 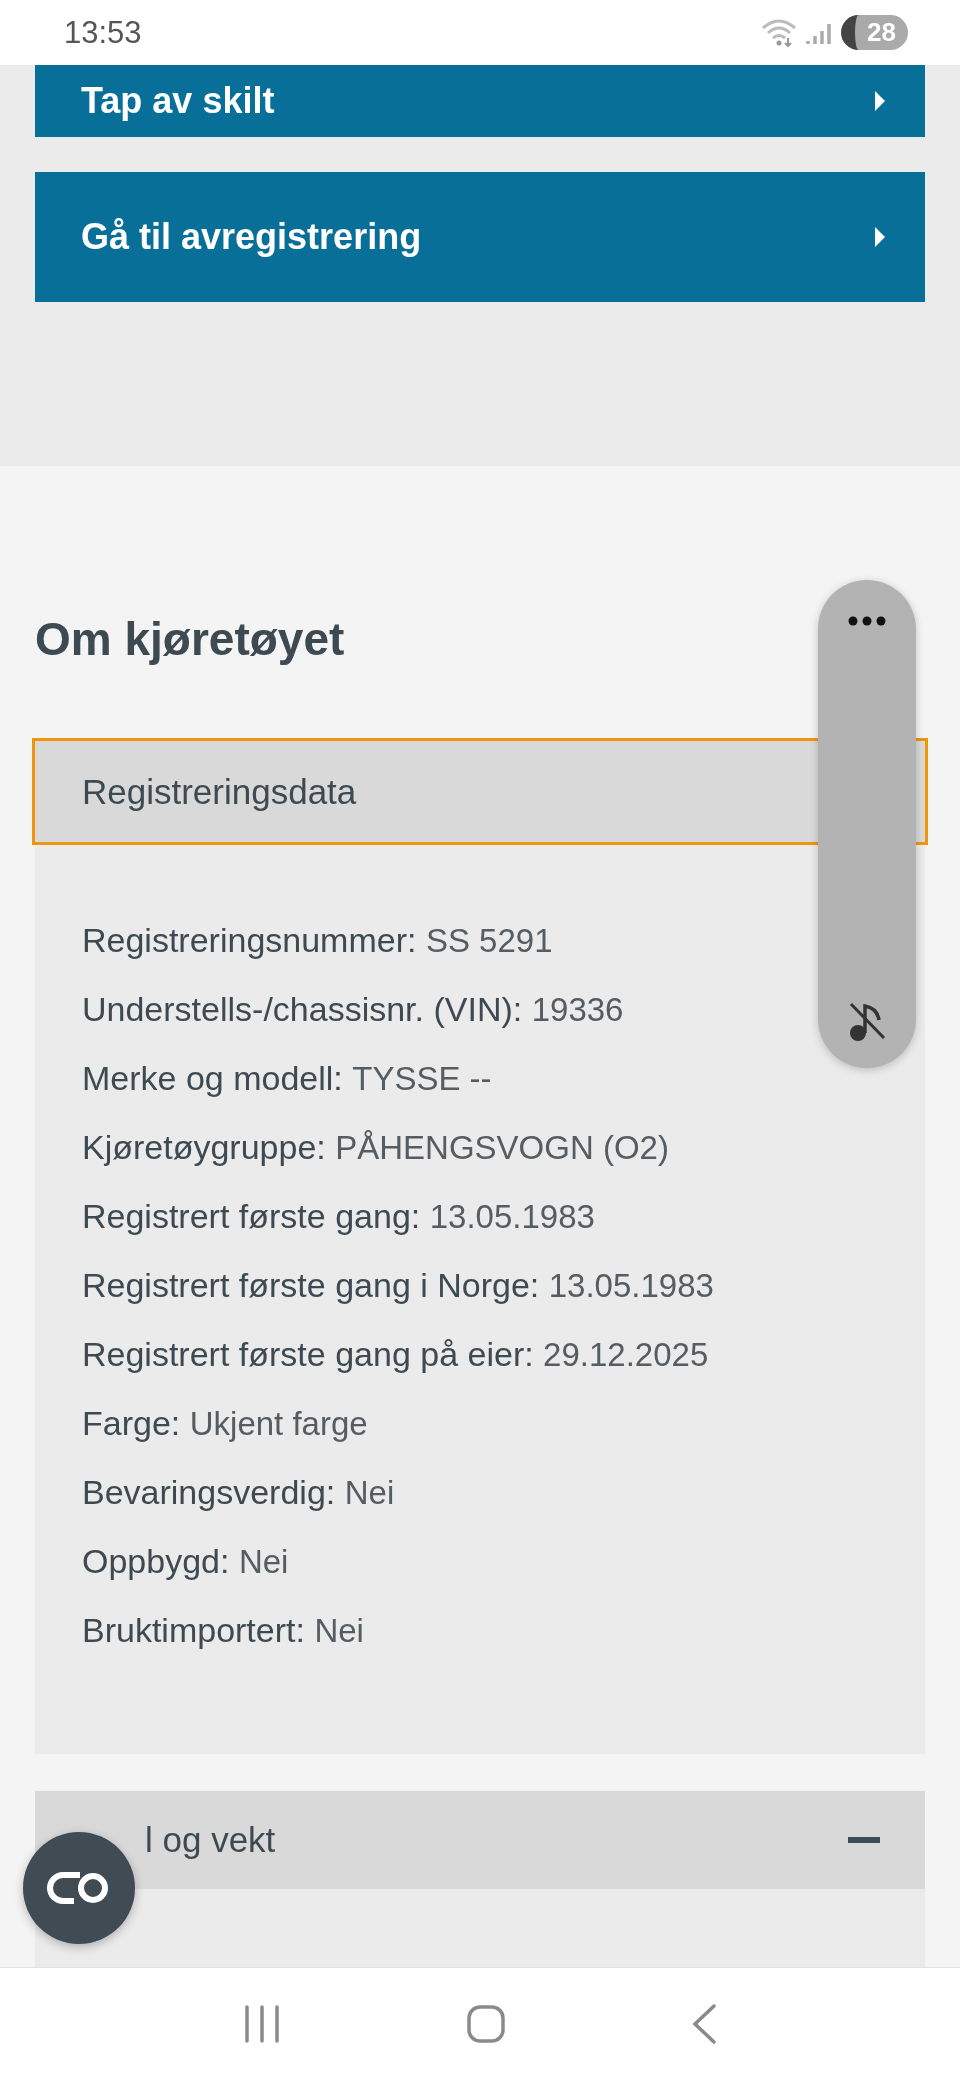 I want to click on section-heading: Om kjøretøyet, so click(x=190, y=639).